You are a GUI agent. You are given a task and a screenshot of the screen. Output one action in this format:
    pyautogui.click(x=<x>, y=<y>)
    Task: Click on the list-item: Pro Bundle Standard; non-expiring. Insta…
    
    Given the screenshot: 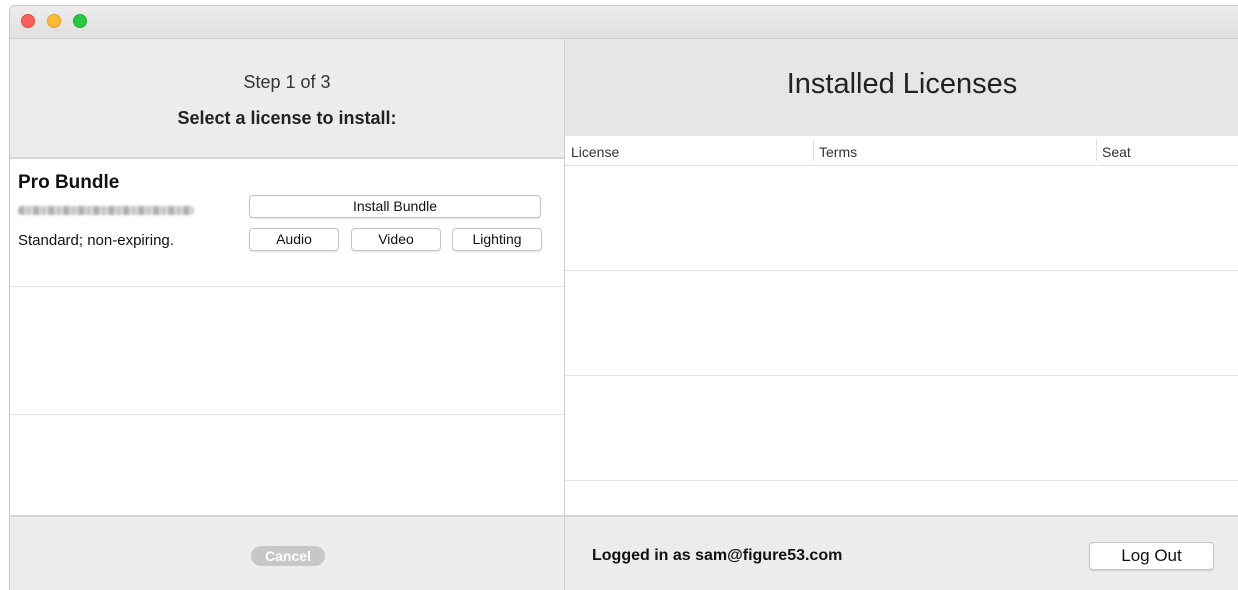 What is the action you would take?
    pyautogui.click(x=287, y=223)
    